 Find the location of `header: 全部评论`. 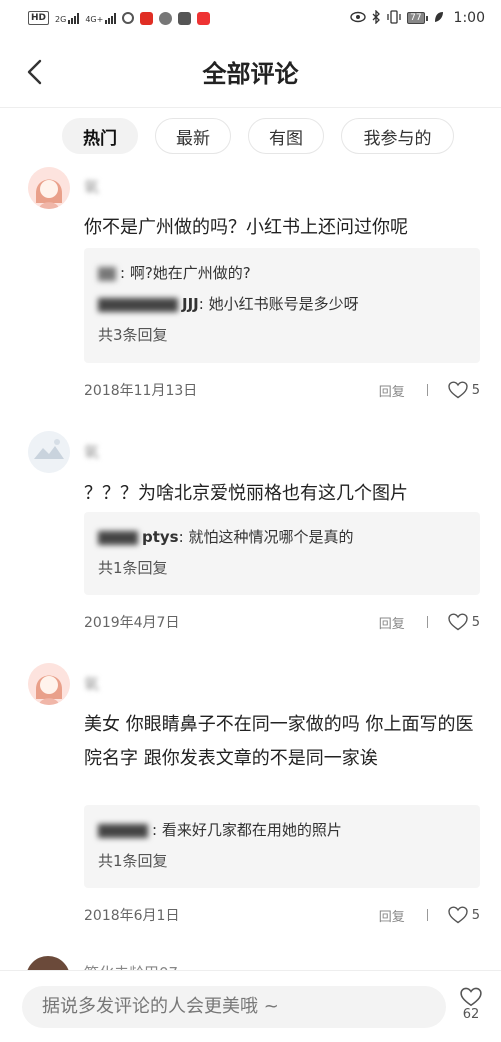

header: 全部评论 is located at coordinates (250, 72).